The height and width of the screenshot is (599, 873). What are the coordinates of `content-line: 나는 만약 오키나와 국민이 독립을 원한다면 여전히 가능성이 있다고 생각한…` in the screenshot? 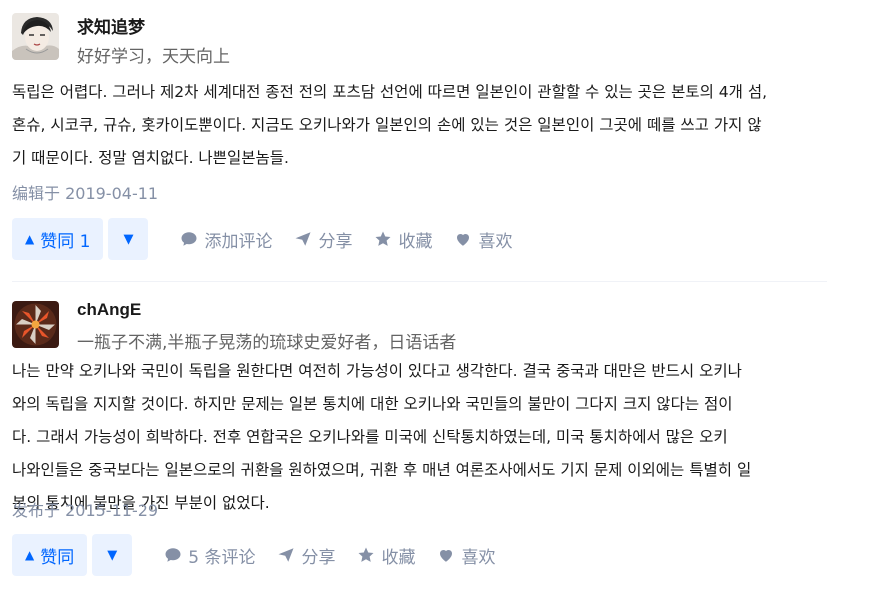 It's located at (377, 371).